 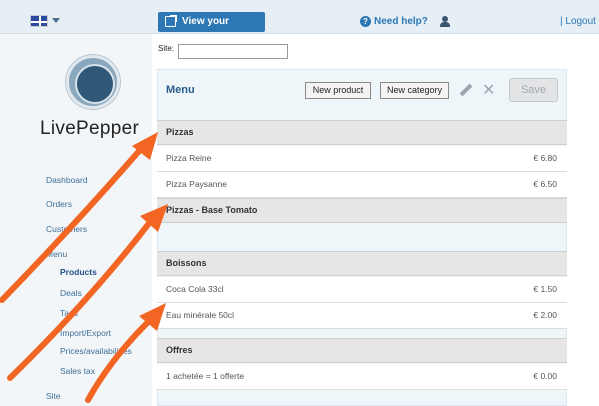 I want to click on new-product-button: New product, so click(x=338, y=90).